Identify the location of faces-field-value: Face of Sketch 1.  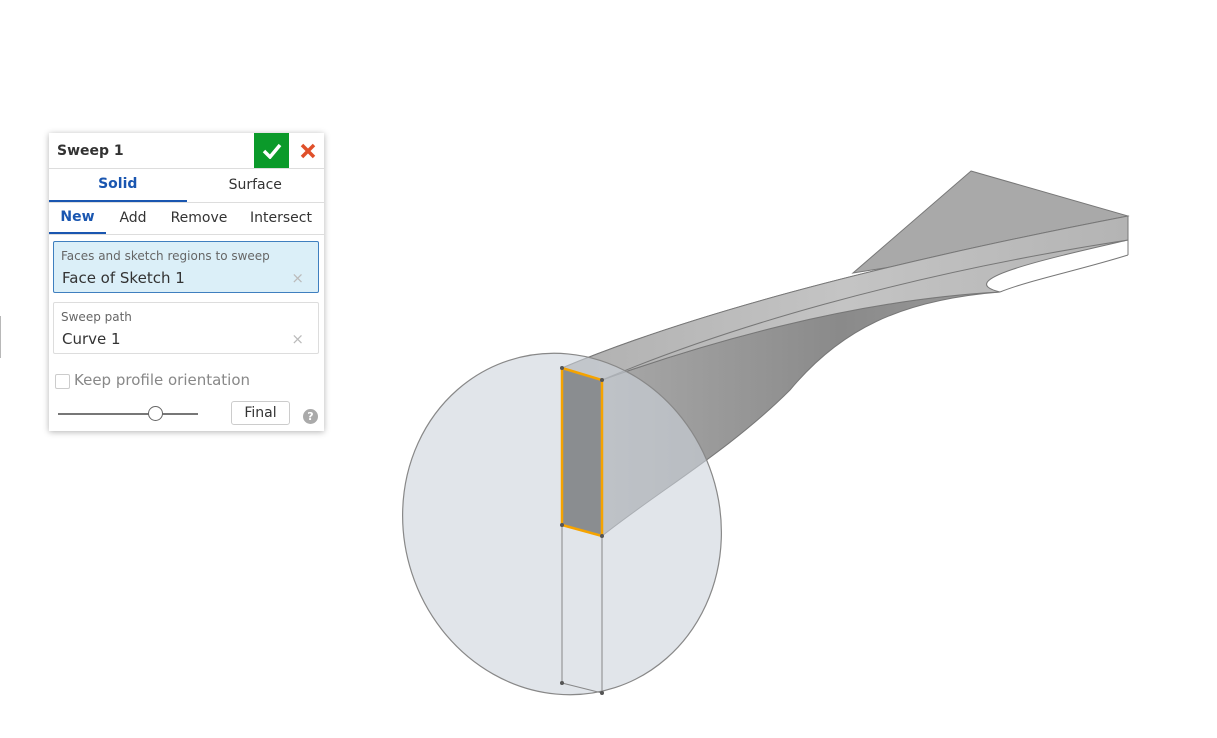
(123, 278).